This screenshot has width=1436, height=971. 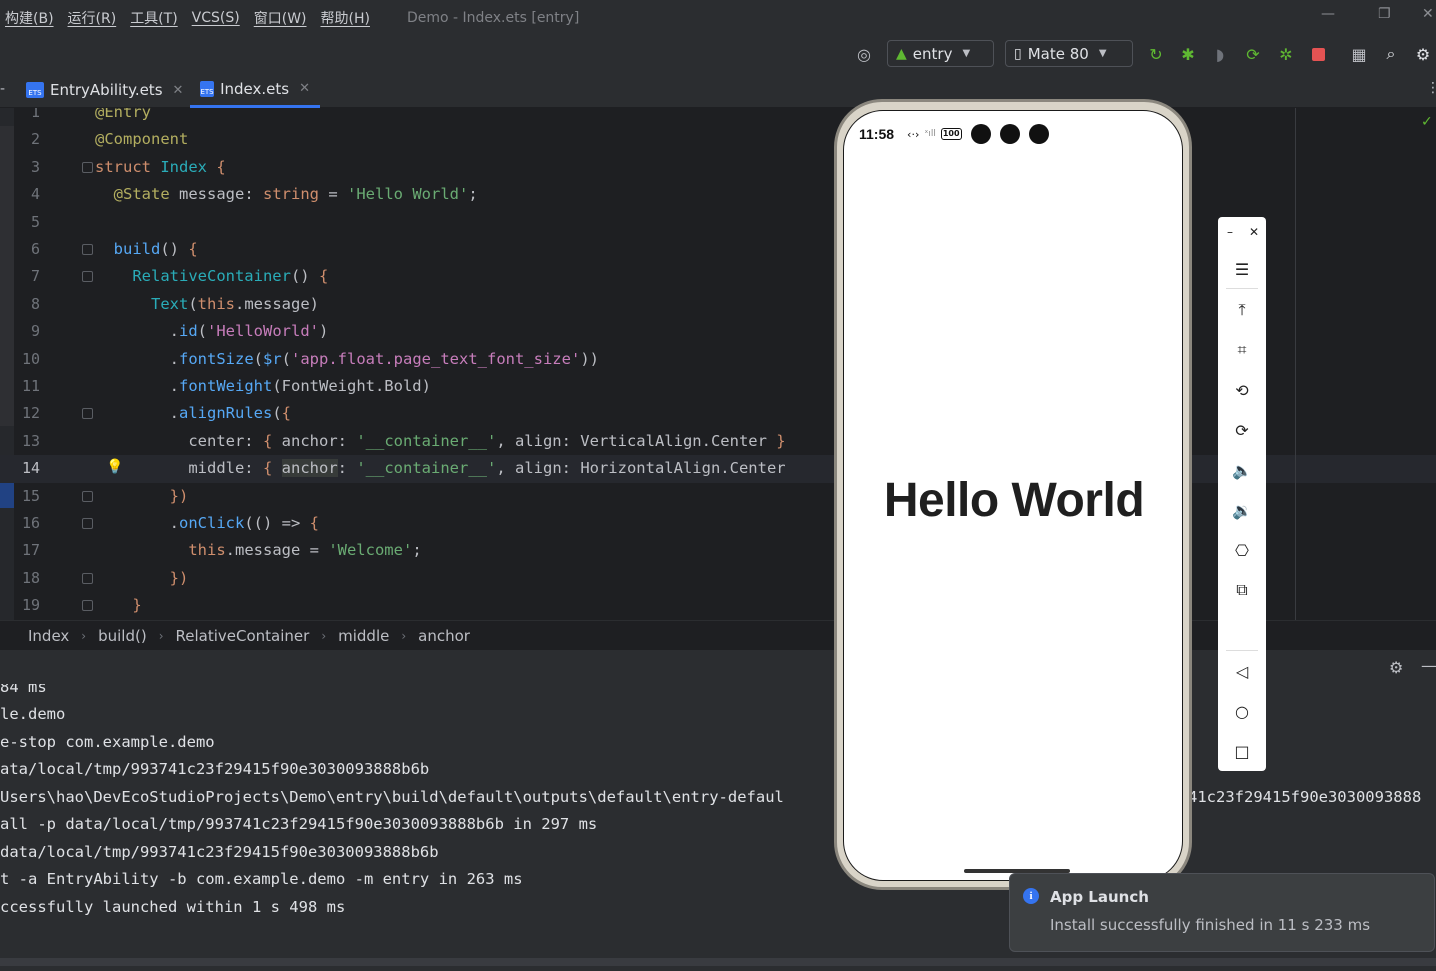 What do you see at coordinates (1318, 54) in the screenshot?
I see `stop-icon` at bounding box center [1318, 54].